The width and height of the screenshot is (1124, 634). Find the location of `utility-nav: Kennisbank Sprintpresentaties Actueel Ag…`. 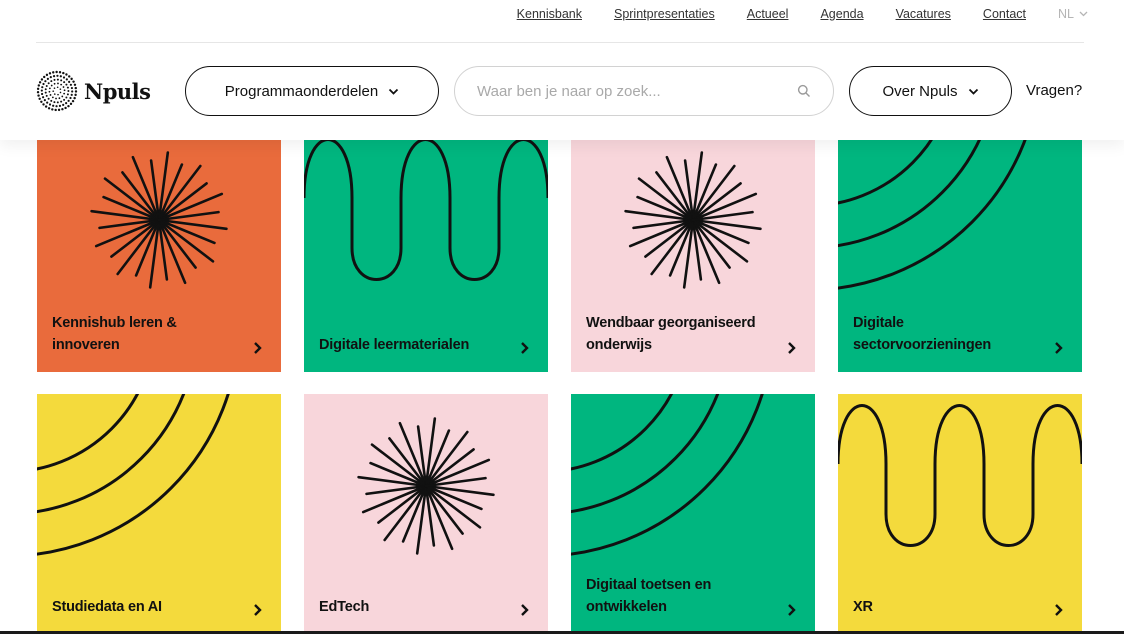

utility-nav: Kennisbank Sprintpresentaties Actueel Ag… is located at coordinates (786, 14).